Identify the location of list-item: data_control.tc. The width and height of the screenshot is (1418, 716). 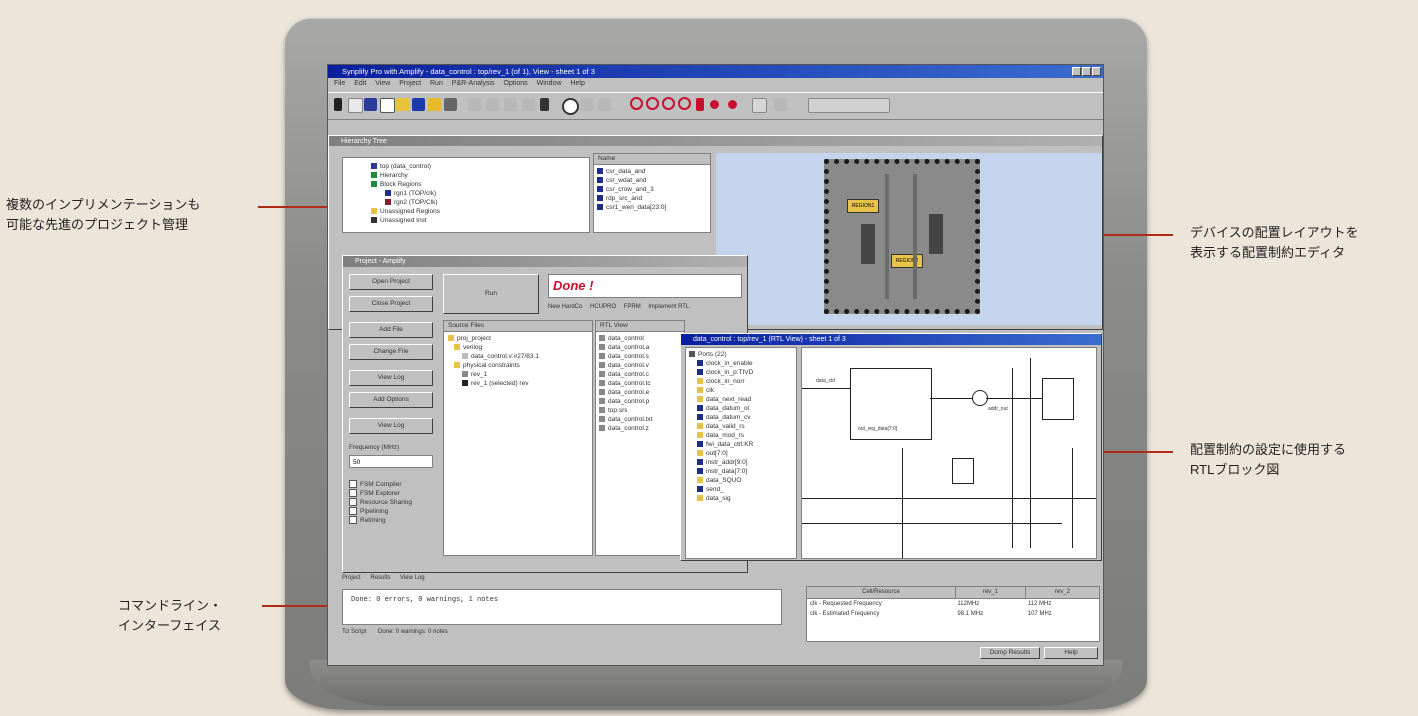
(640, 383).